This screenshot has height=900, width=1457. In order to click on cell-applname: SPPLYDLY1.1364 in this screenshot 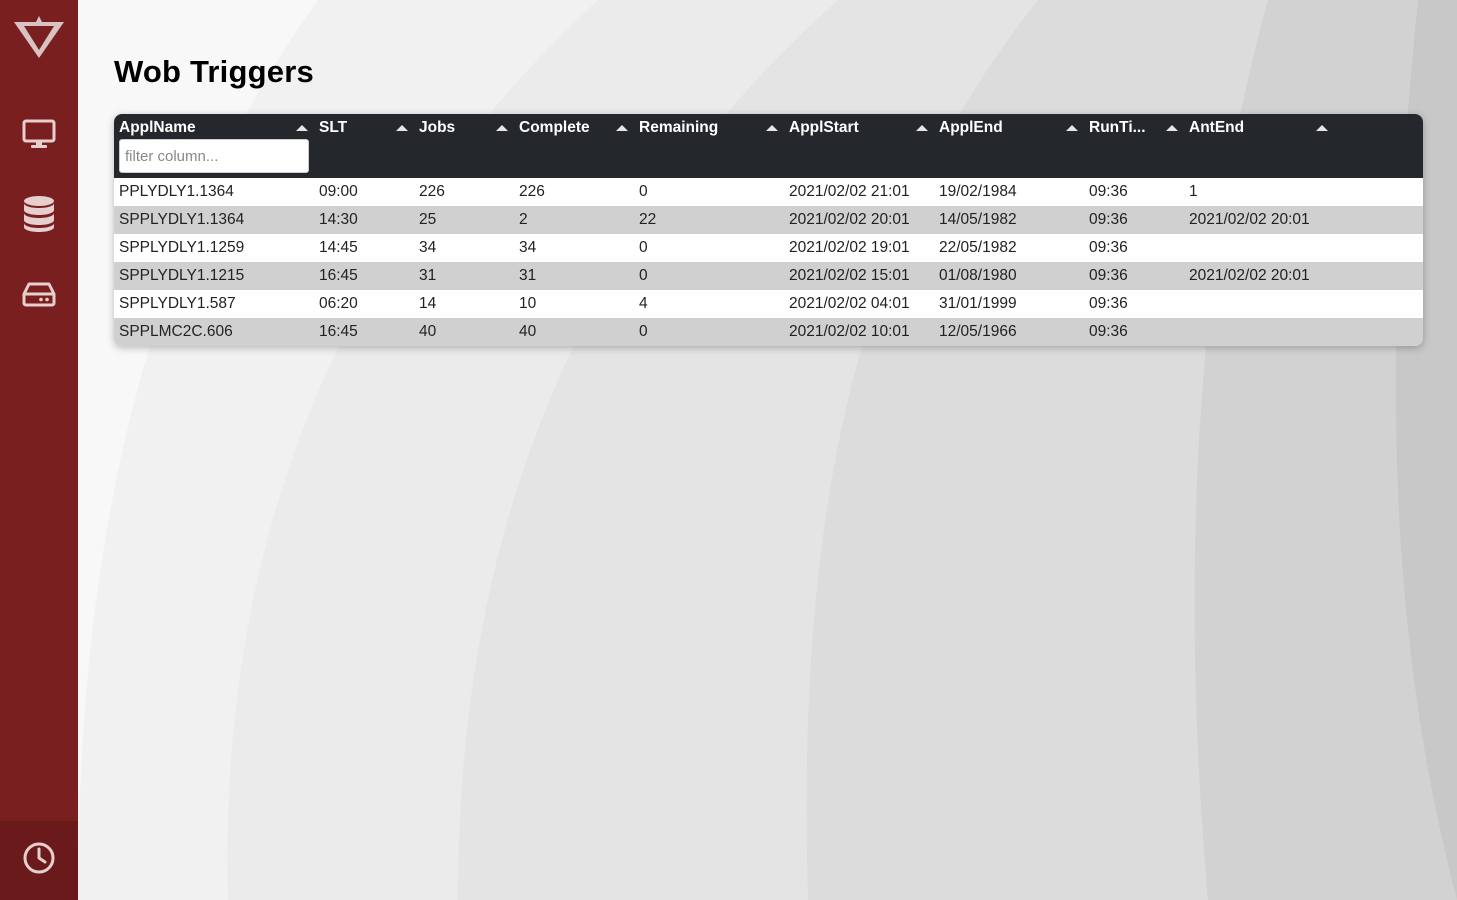, I will do `click(182, 219)`.